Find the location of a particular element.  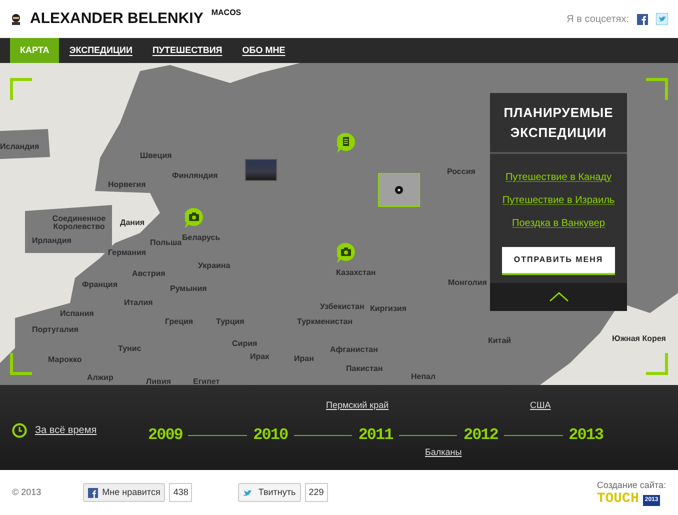

credit-label: Создание сайта: is located at coordinates (631, 485).